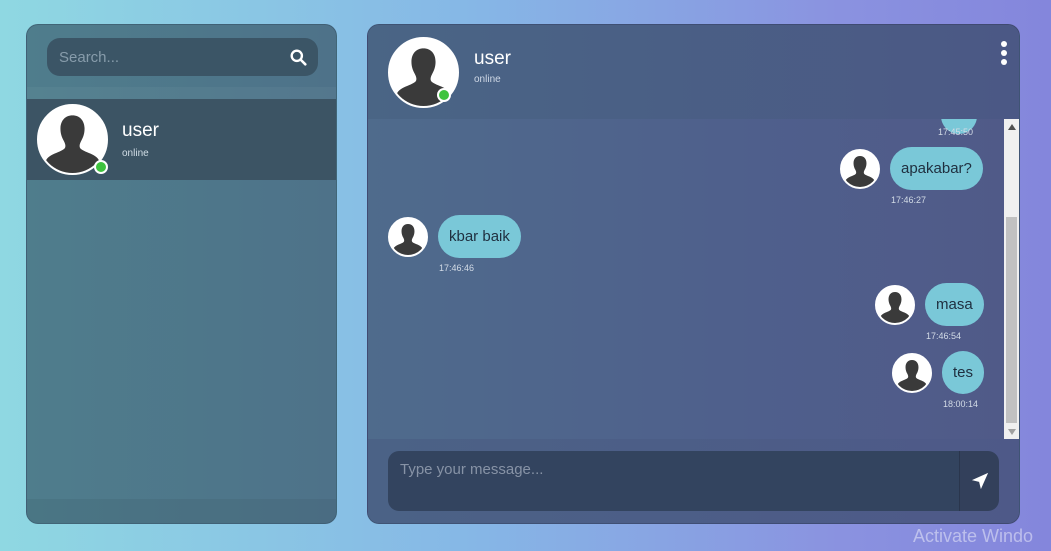 This screenshot has width=1051, height=551. Describe the element at coordinates (963, 372) in the screenshot. I see `message-bubble: tes` at that location.